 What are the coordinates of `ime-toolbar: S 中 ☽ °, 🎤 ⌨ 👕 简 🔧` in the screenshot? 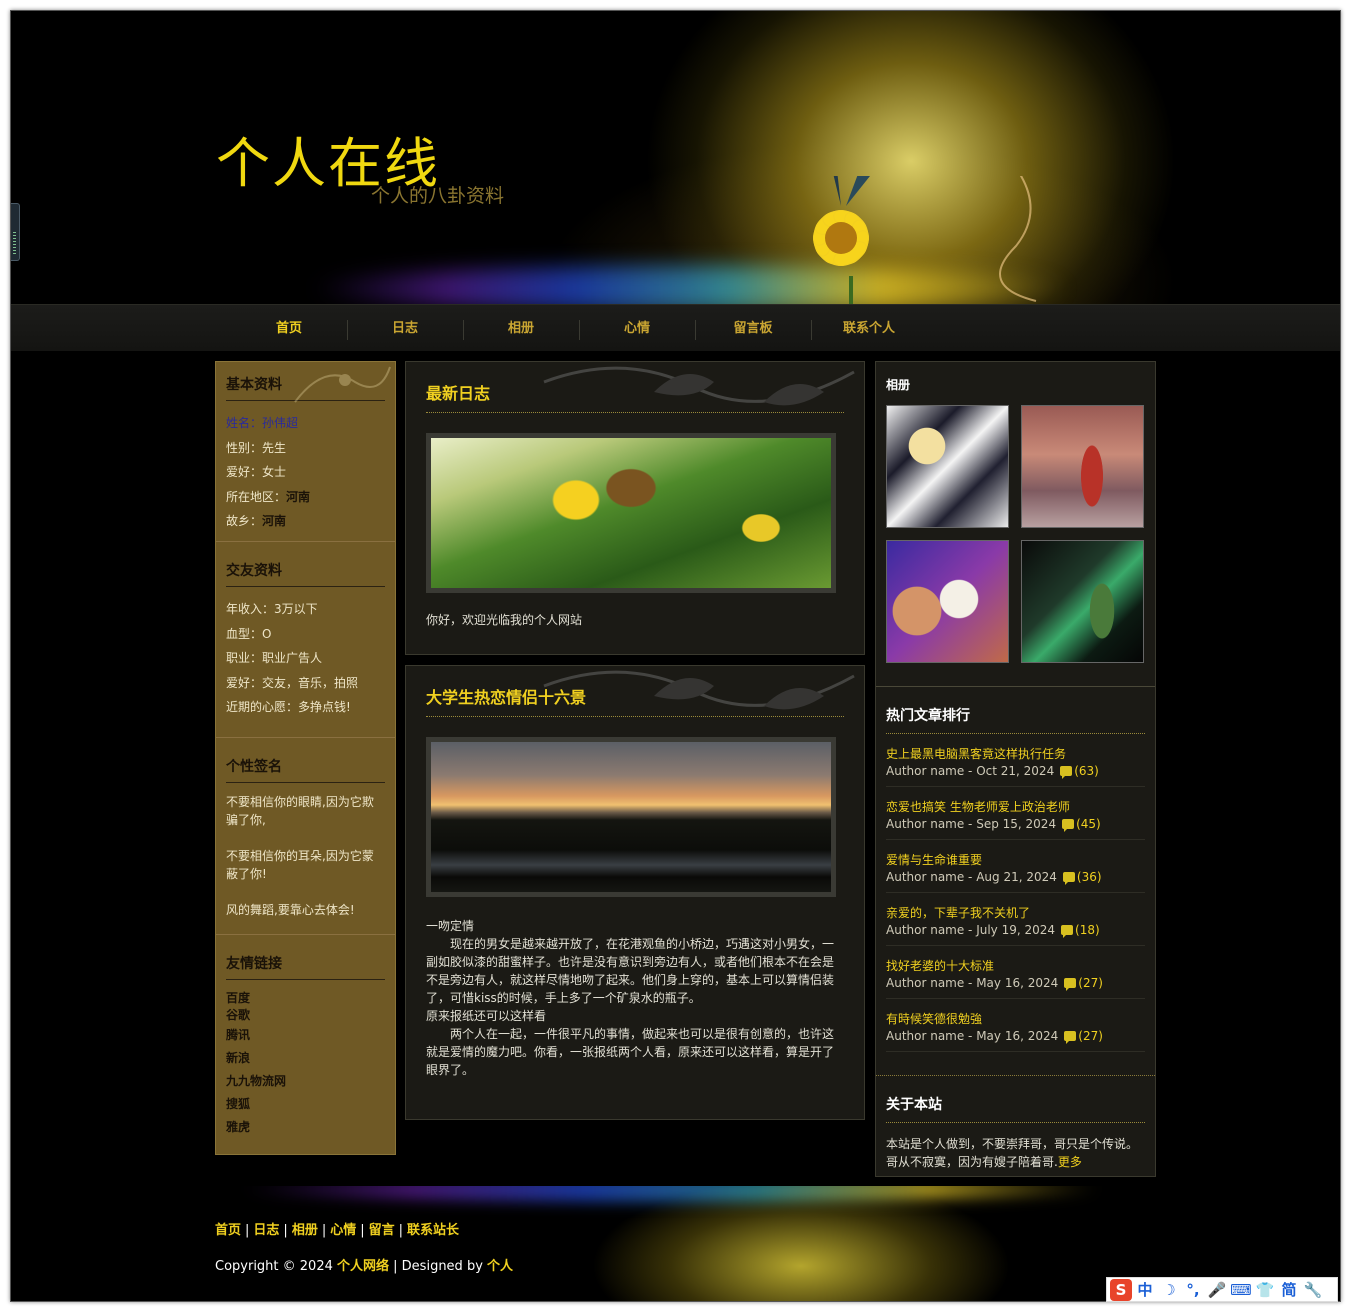 It's located at (1222, 1289).